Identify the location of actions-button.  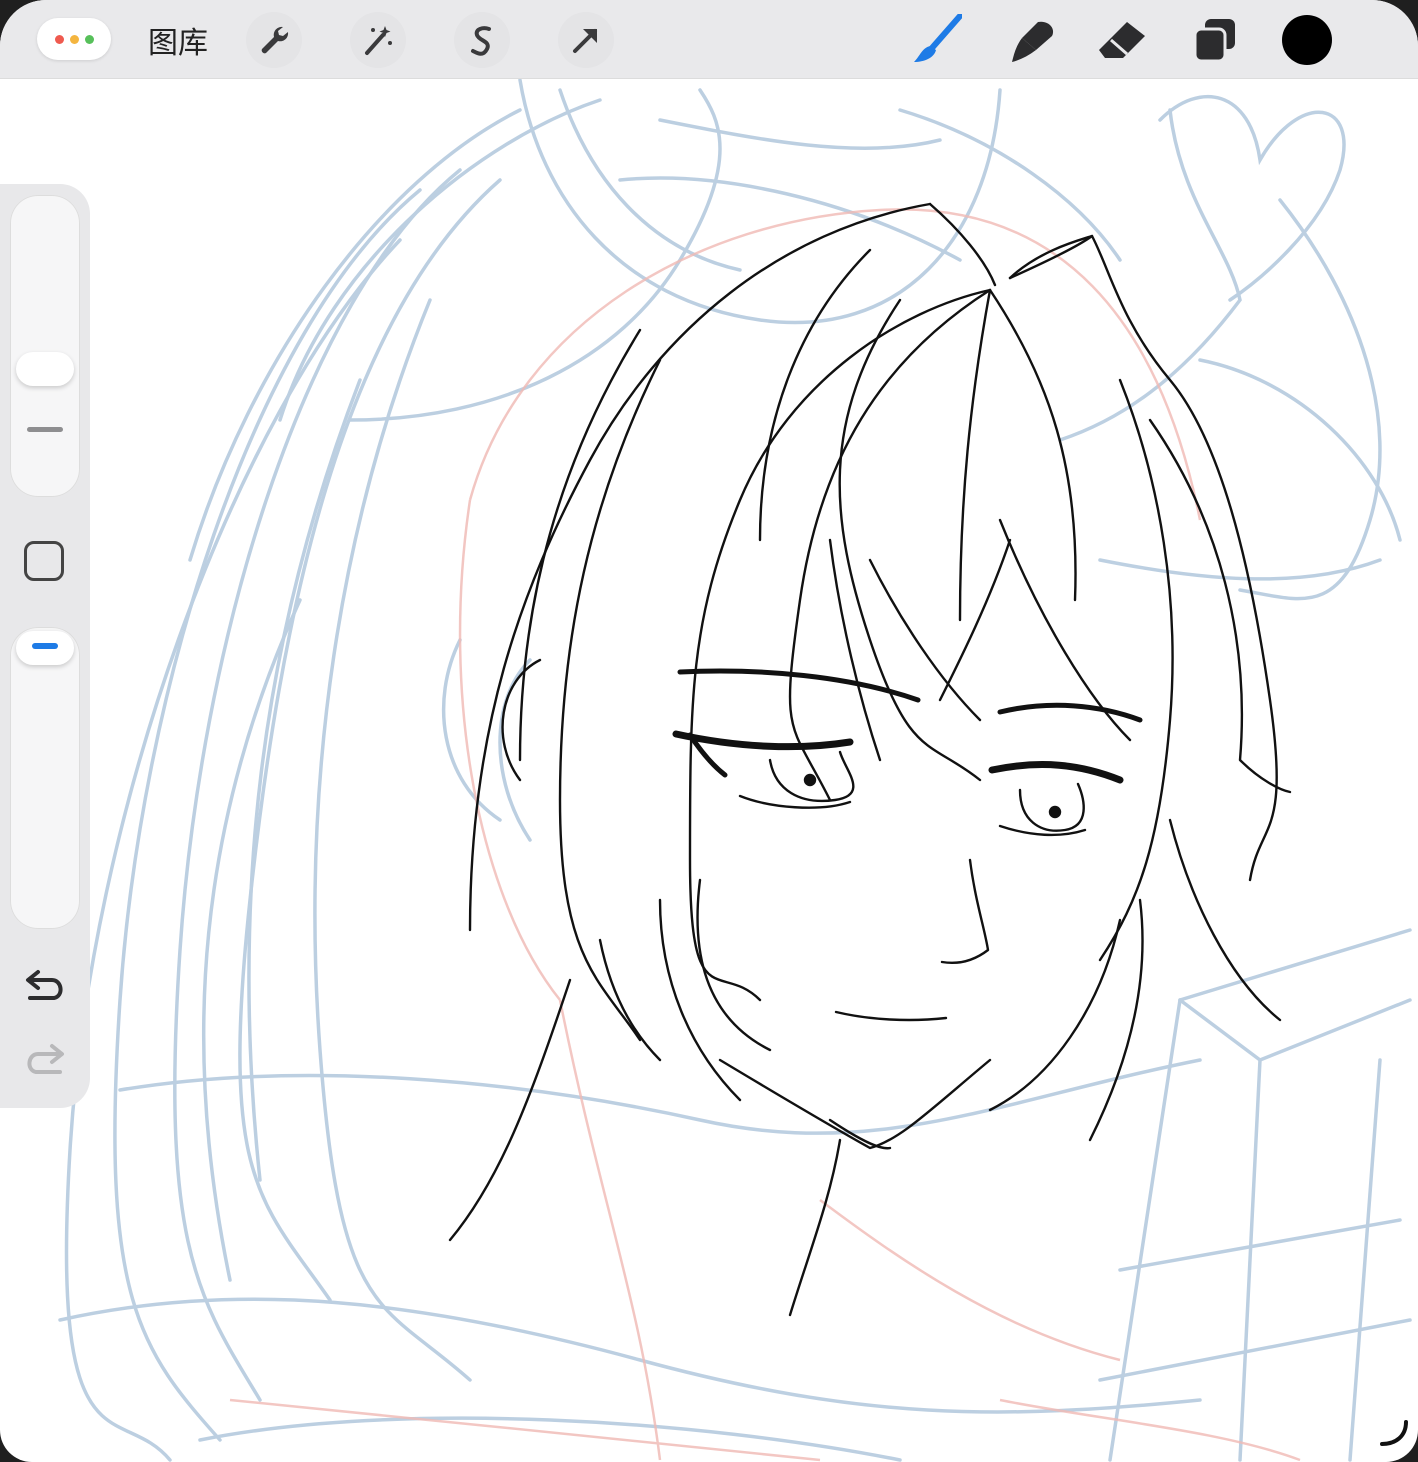
(274, 40).